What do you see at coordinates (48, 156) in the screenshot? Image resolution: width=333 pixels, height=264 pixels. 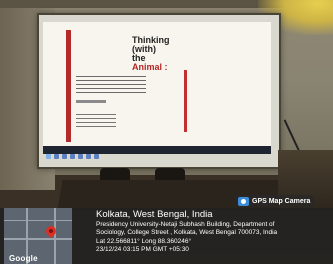 I see `start-icon` at bounding box center [48, 156].